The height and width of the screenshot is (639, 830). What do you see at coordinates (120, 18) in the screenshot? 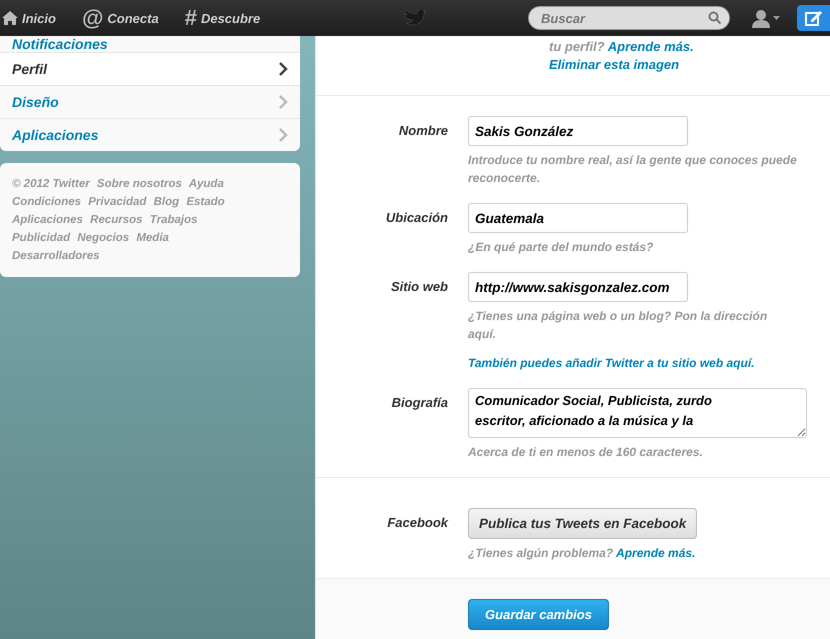
I see `nav-link: @ Conecta` at bounding box center [120, 18].